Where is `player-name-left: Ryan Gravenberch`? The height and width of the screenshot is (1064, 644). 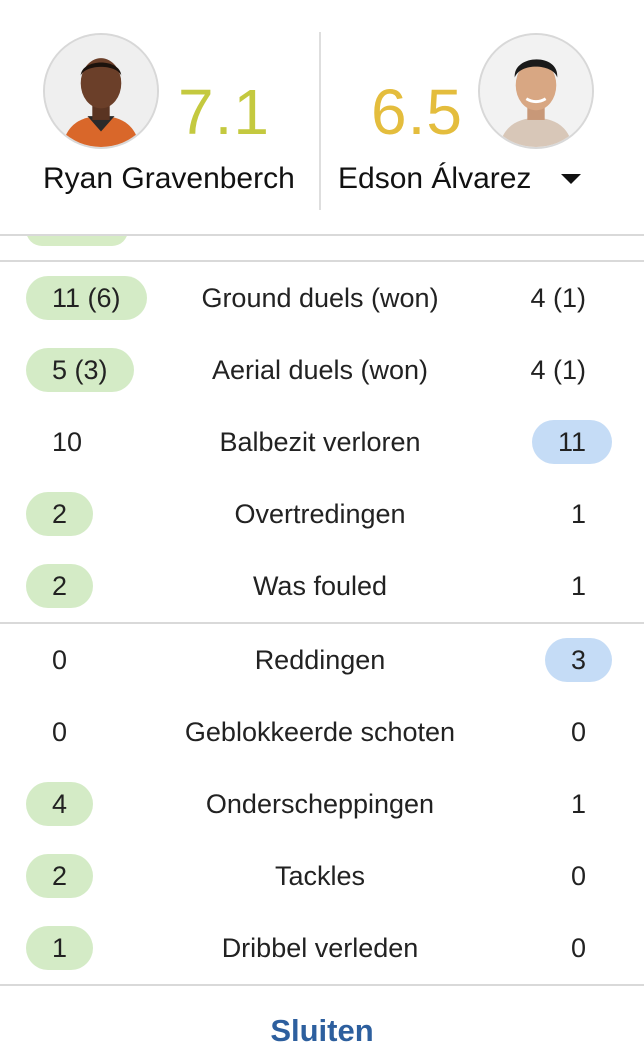
player-name-left: Ryan Gravenberch is located at coordinates (169, 179).